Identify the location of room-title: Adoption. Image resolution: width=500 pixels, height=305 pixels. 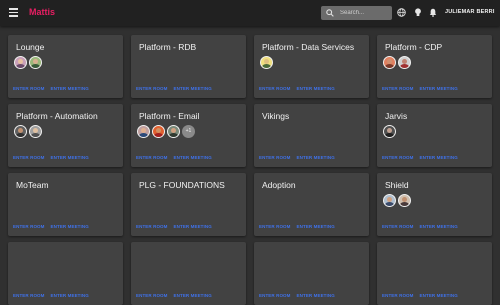
(279, 185).